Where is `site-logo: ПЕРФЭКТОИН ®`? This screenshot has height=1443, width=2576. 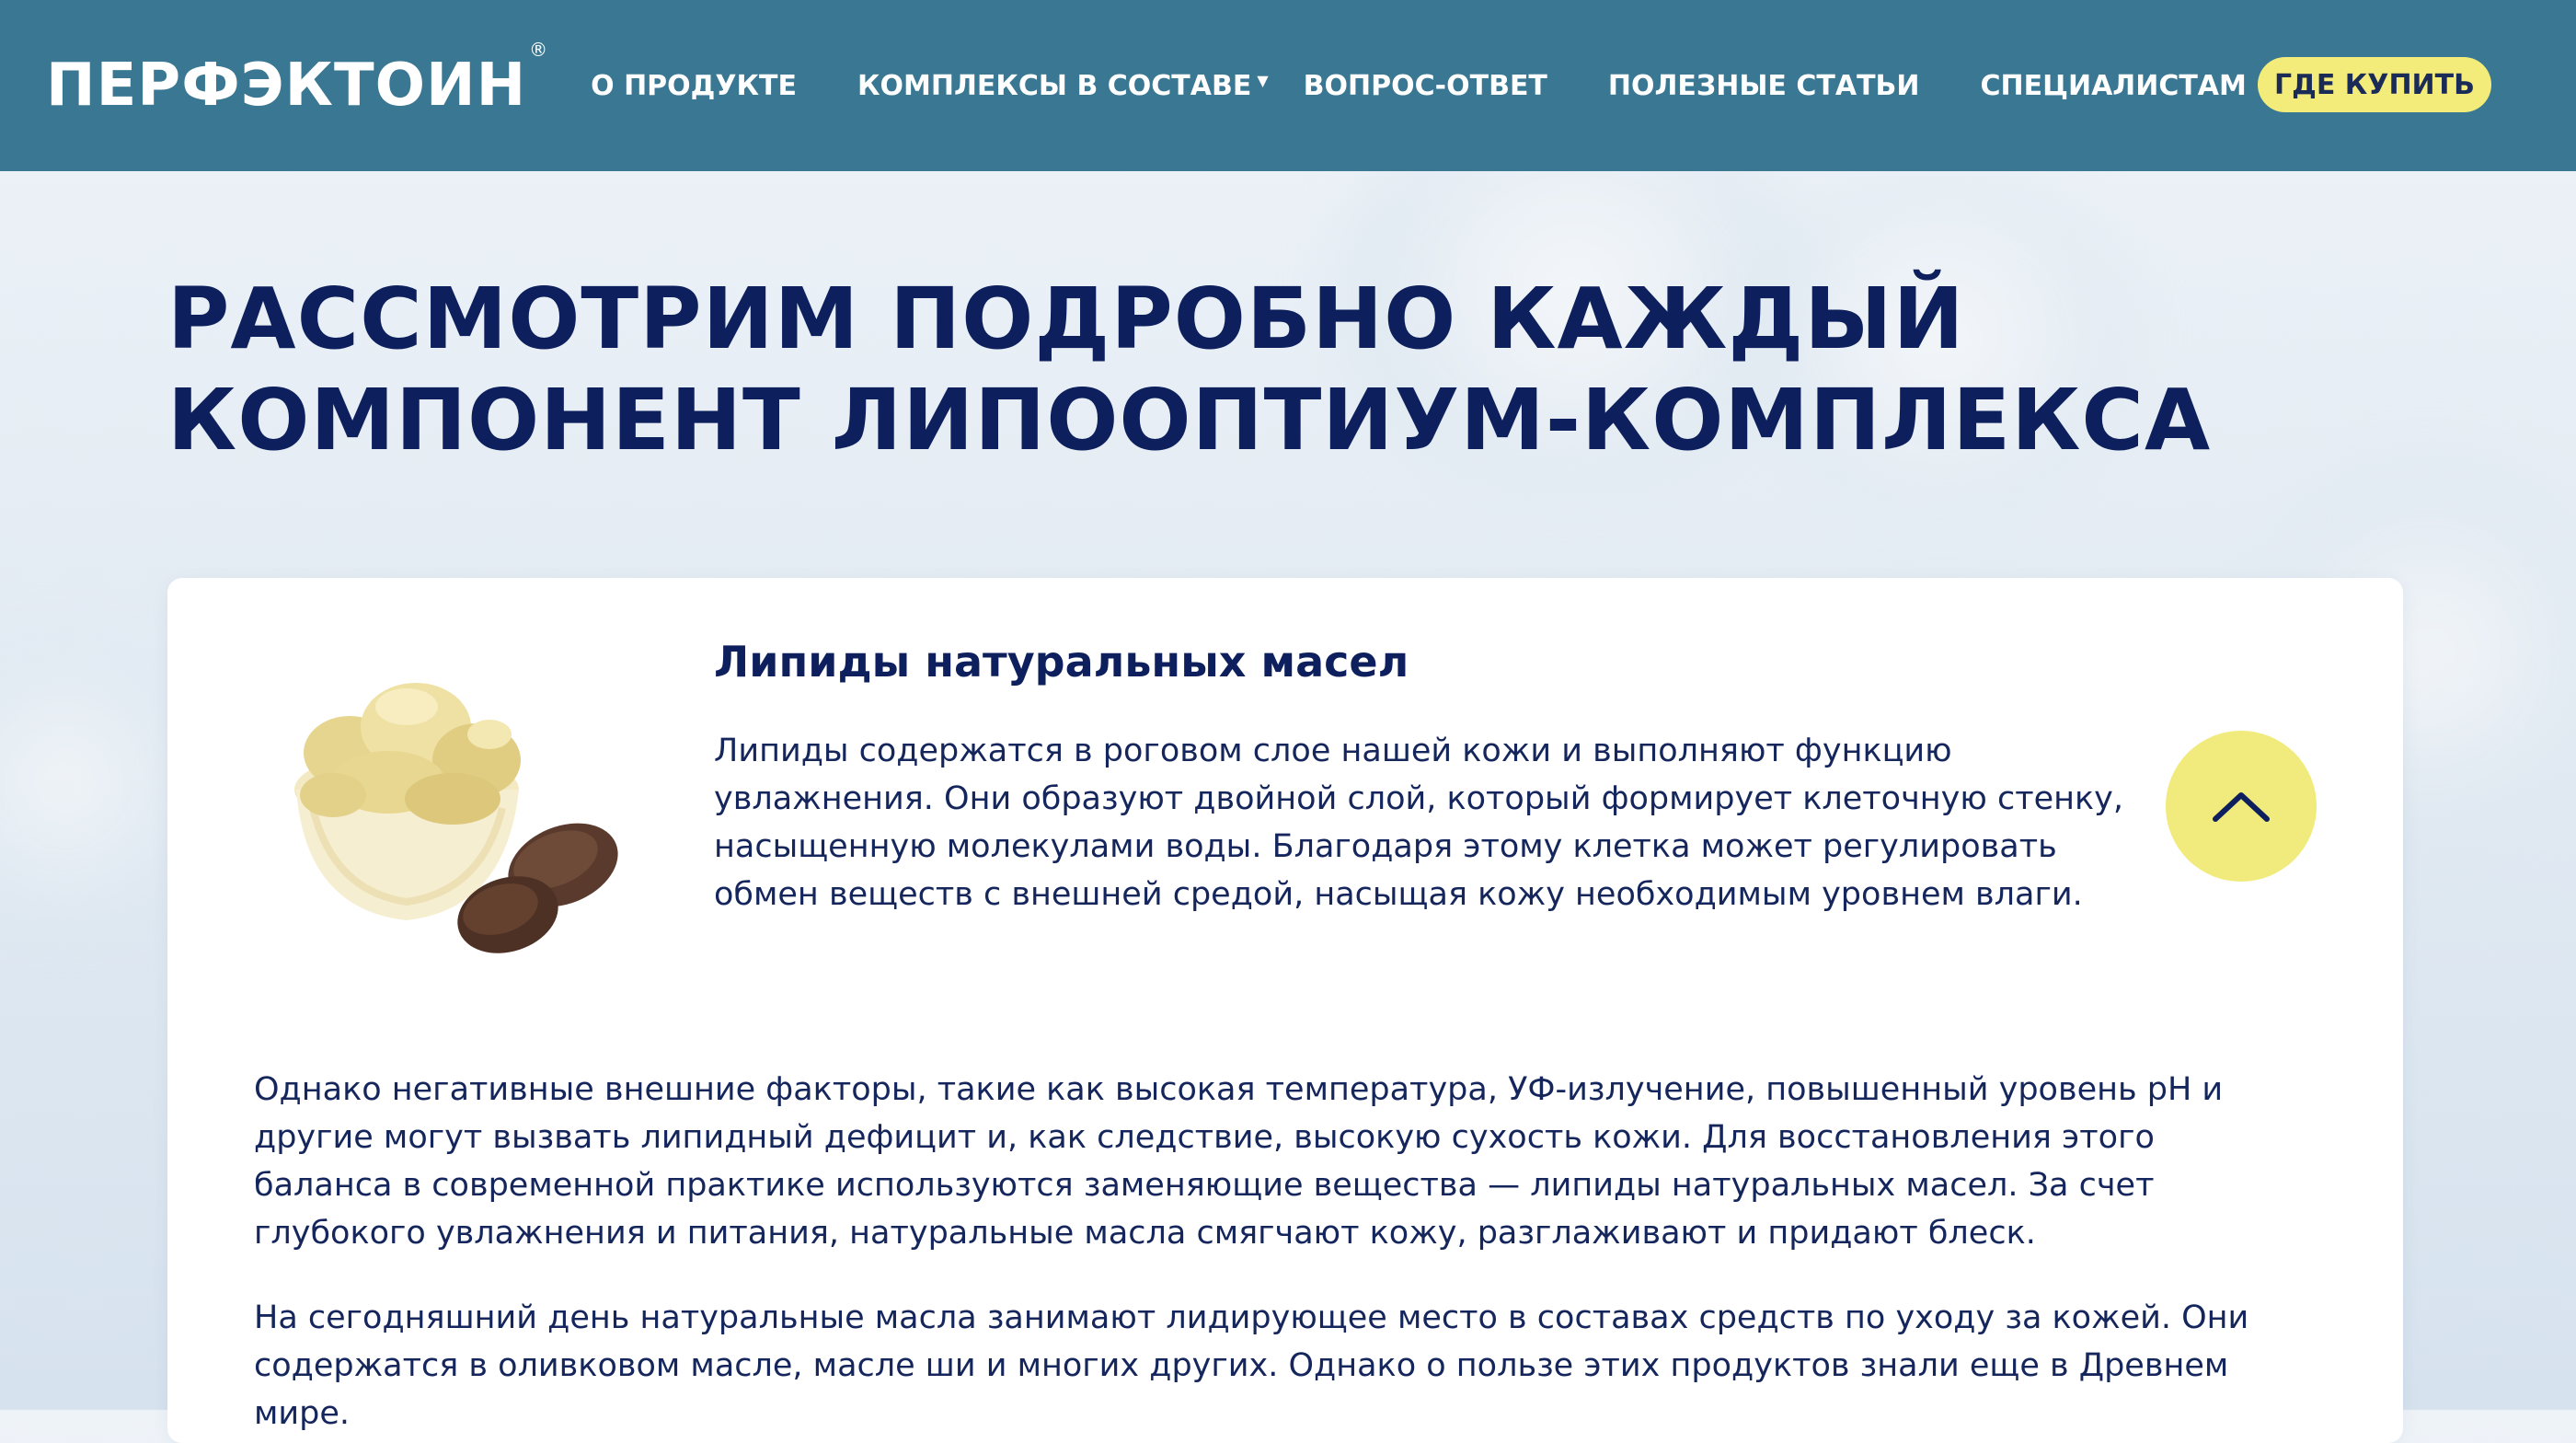
site-logo: ПЕРФЭКТОИН ® is located at coordinates (296, 79).